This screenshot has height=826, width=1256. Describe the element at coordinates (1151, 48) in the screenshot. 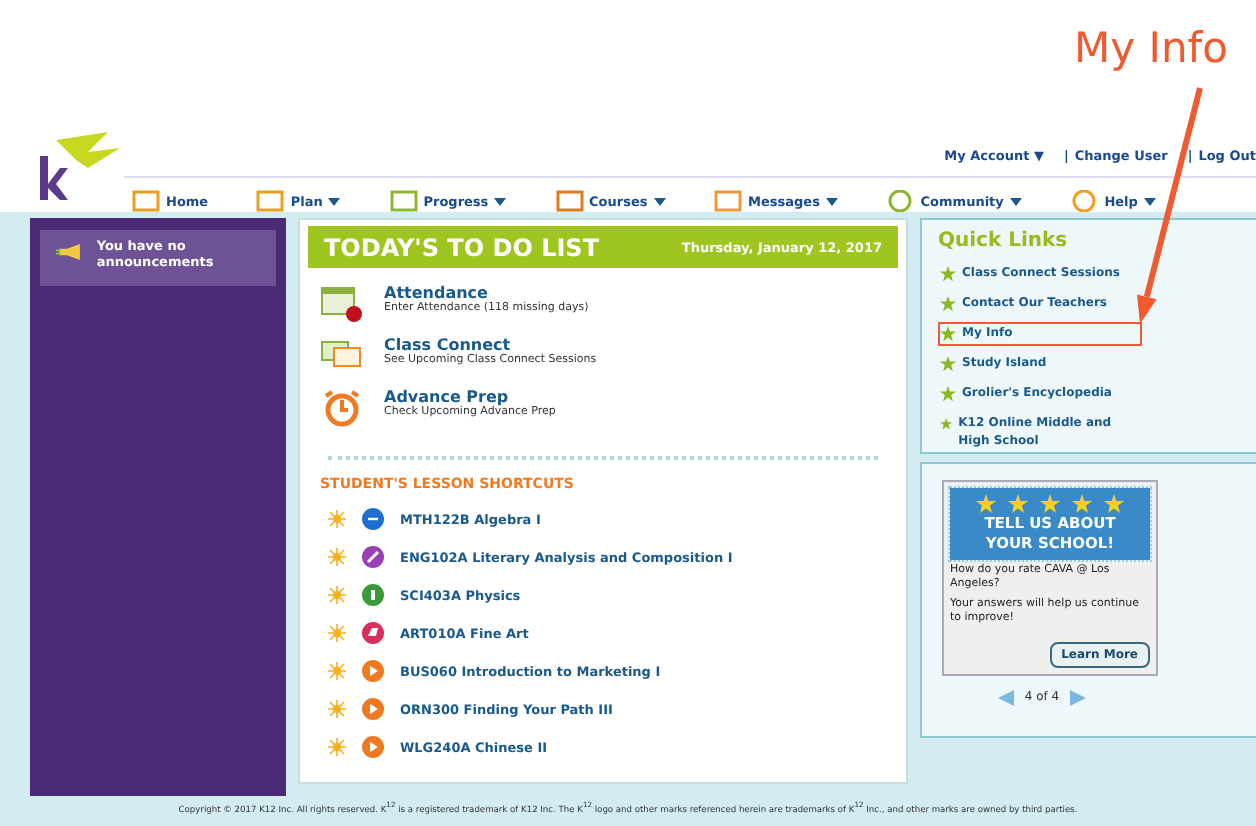

I see `annotation-label: My Info` at that location.